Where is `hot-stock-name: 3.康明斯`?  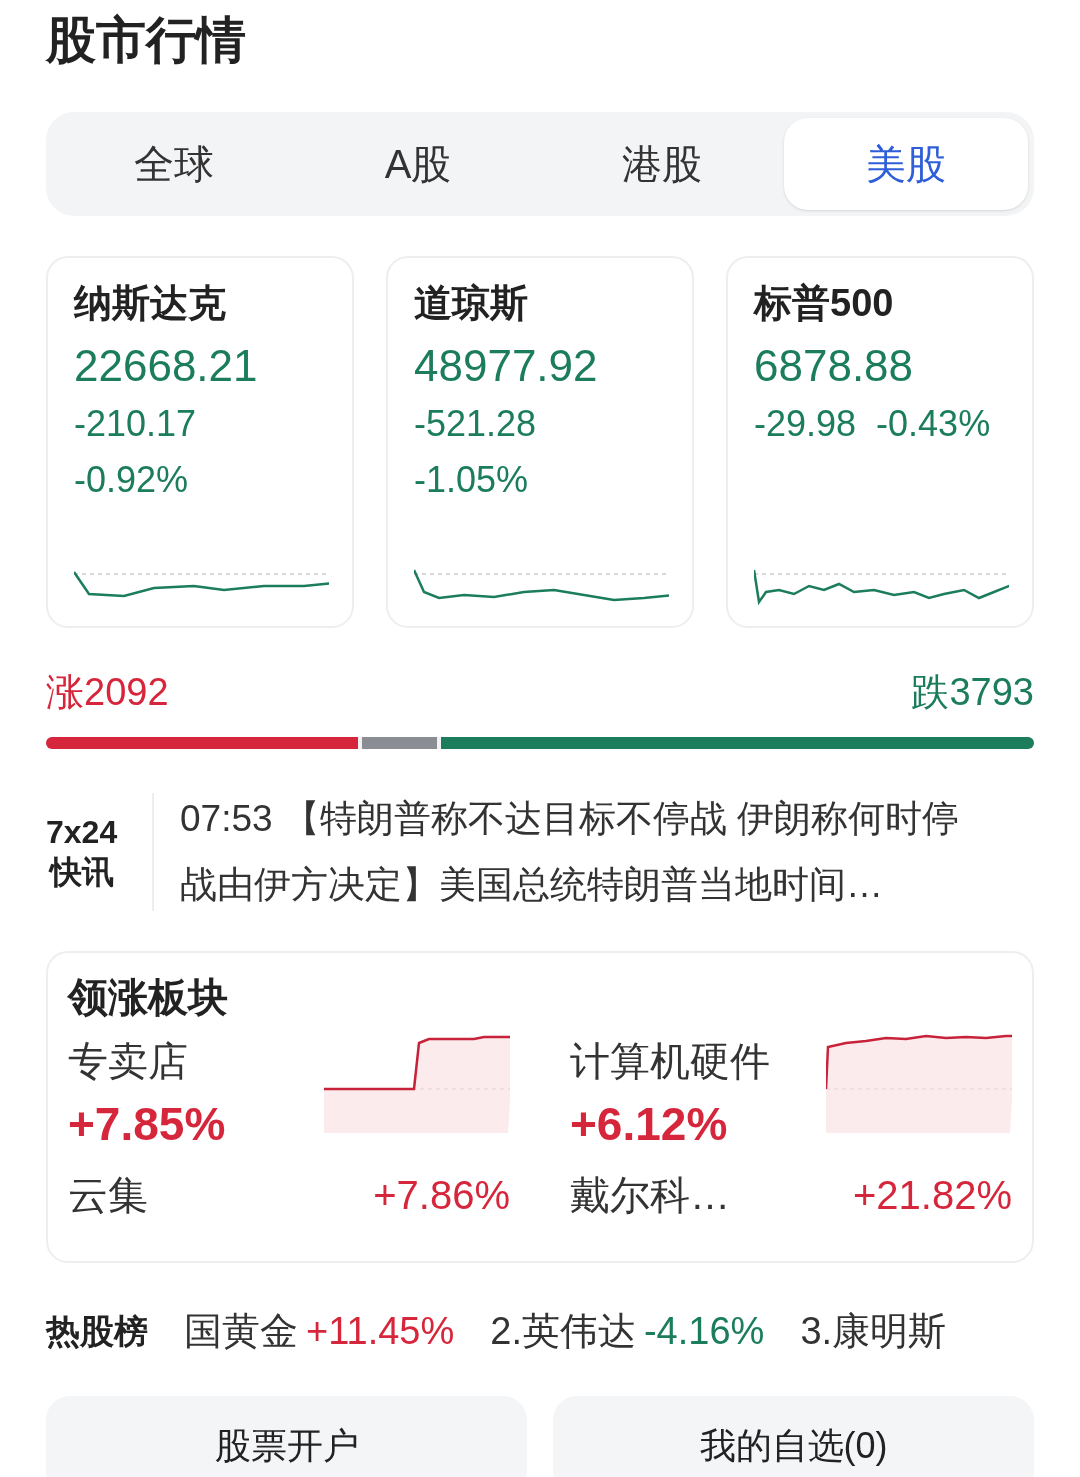 hot-stock-name: 3.康明斯 is located at coordinates (873, 1331).